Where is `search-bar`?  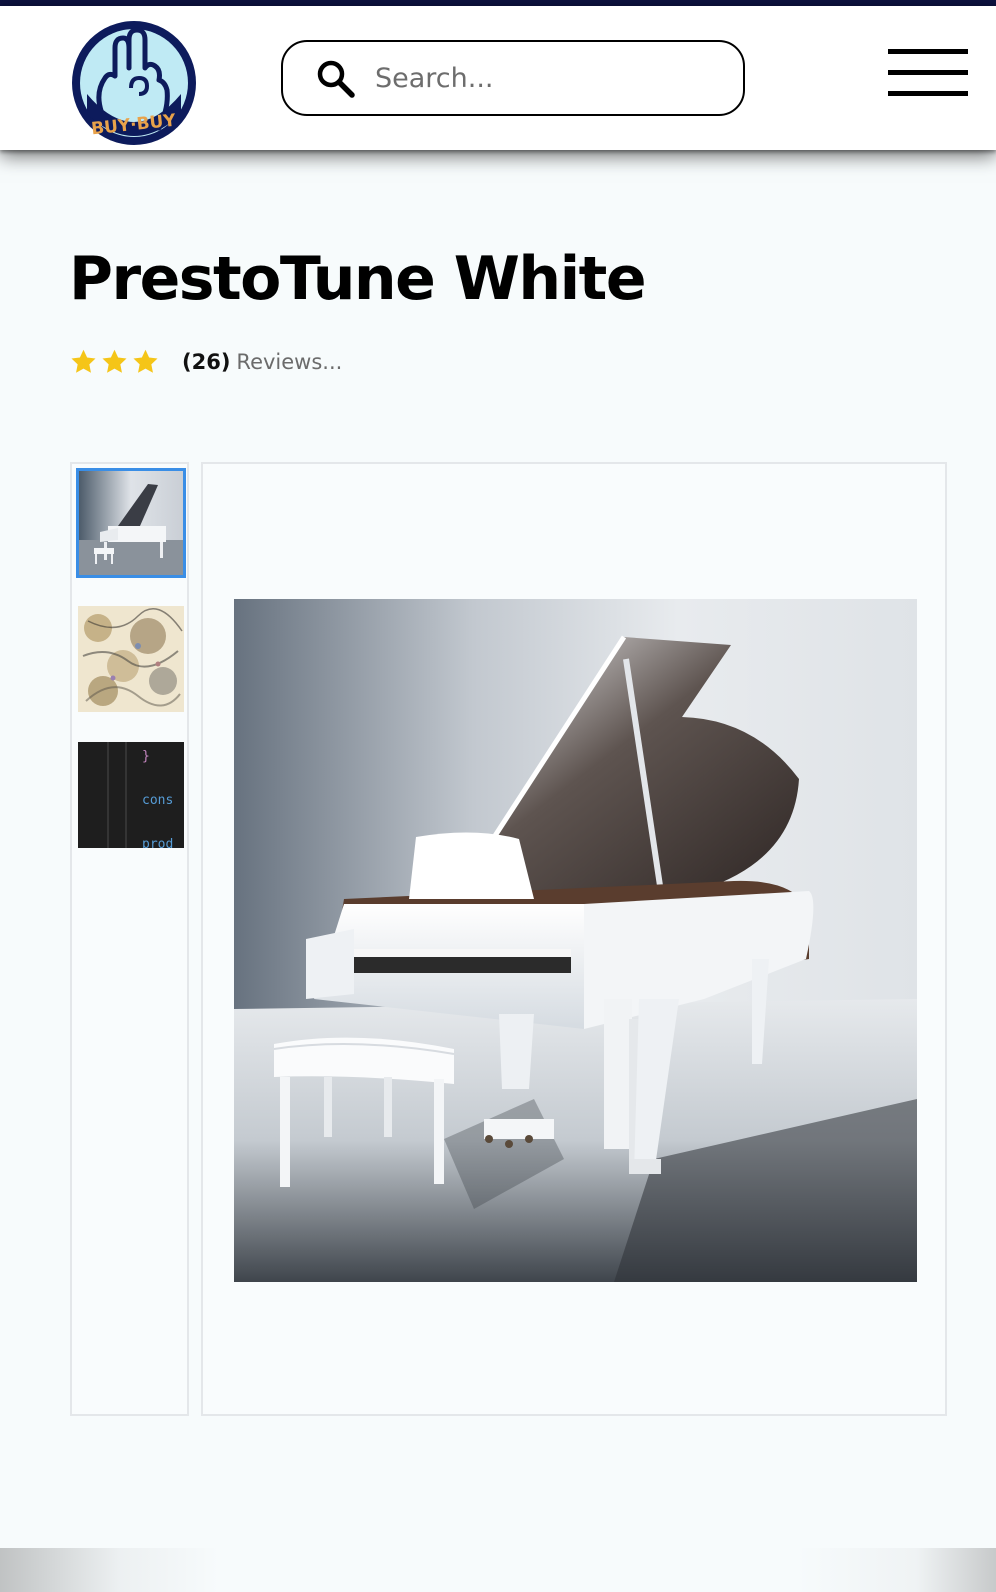
search-bar is located at coordinates (513, 78).